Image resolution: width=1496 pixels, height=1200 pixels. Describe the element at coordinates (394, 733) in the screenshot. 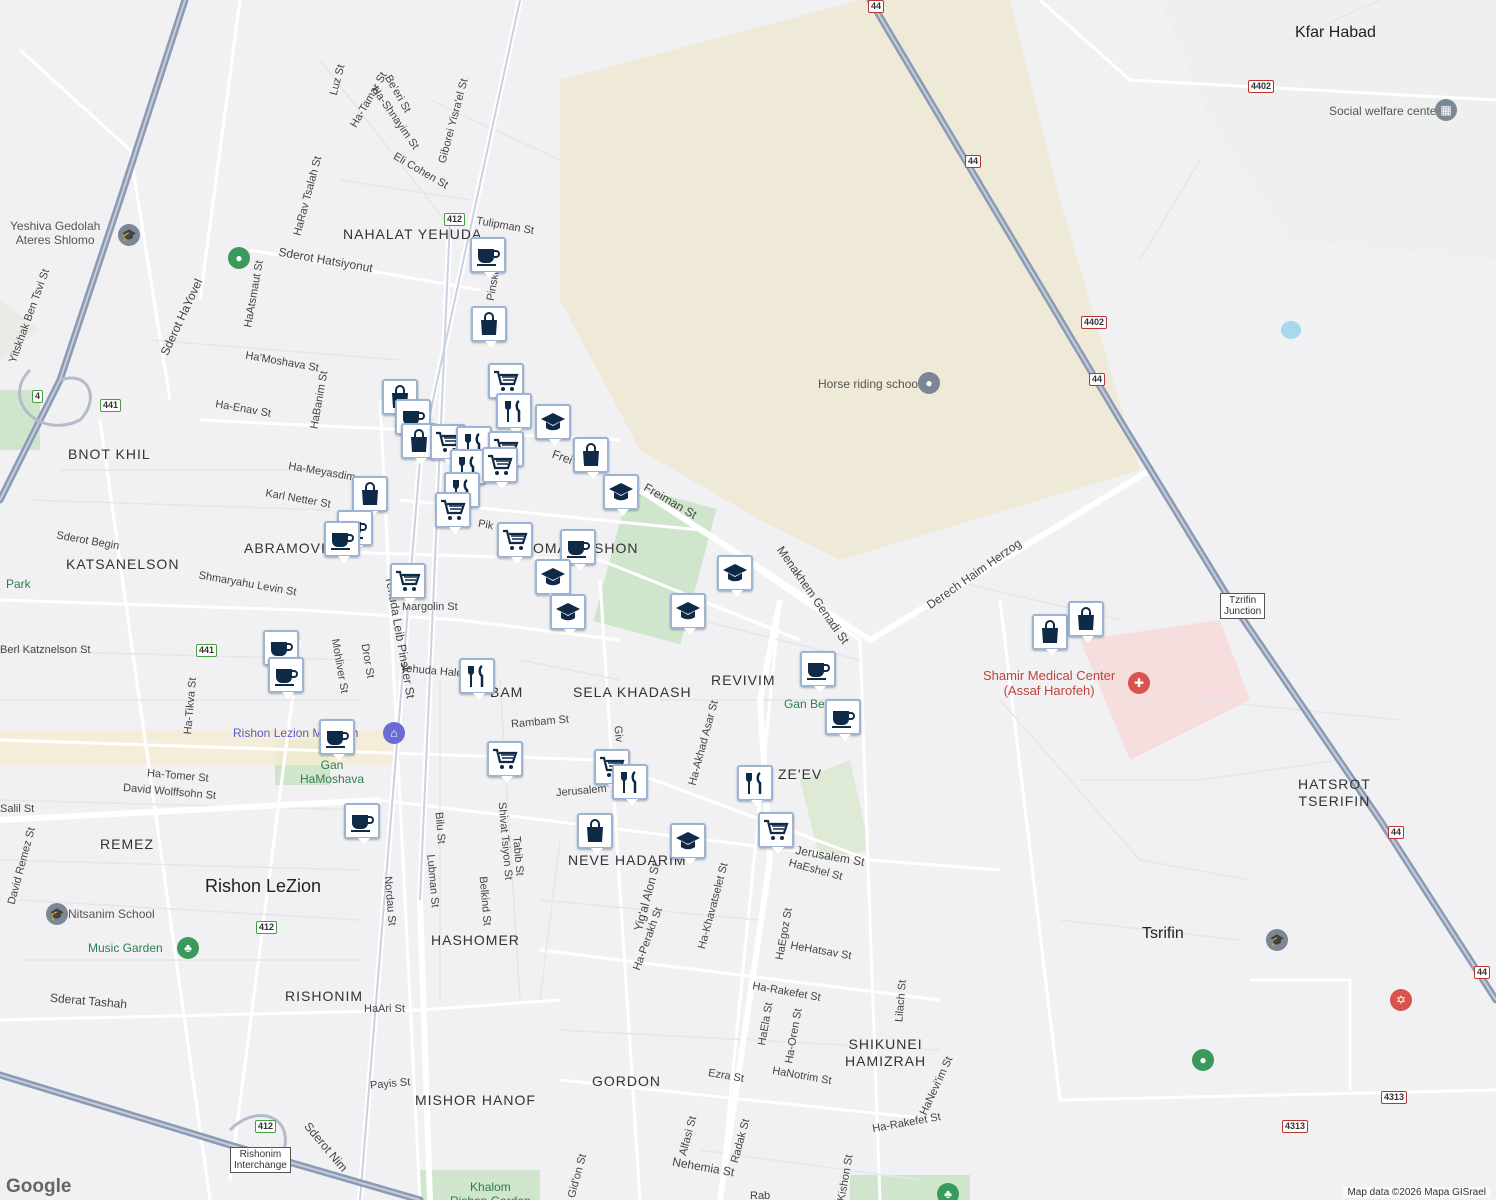

I see `museum-icon: ⌂` at that location.